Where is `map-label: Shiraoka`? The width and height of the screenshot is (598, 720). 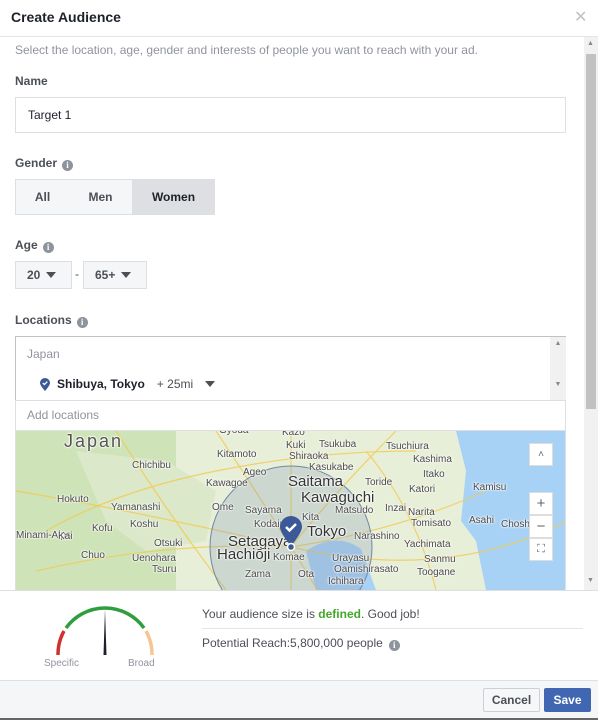
map-label: Shiraoka is located at coordinates (309, 456).